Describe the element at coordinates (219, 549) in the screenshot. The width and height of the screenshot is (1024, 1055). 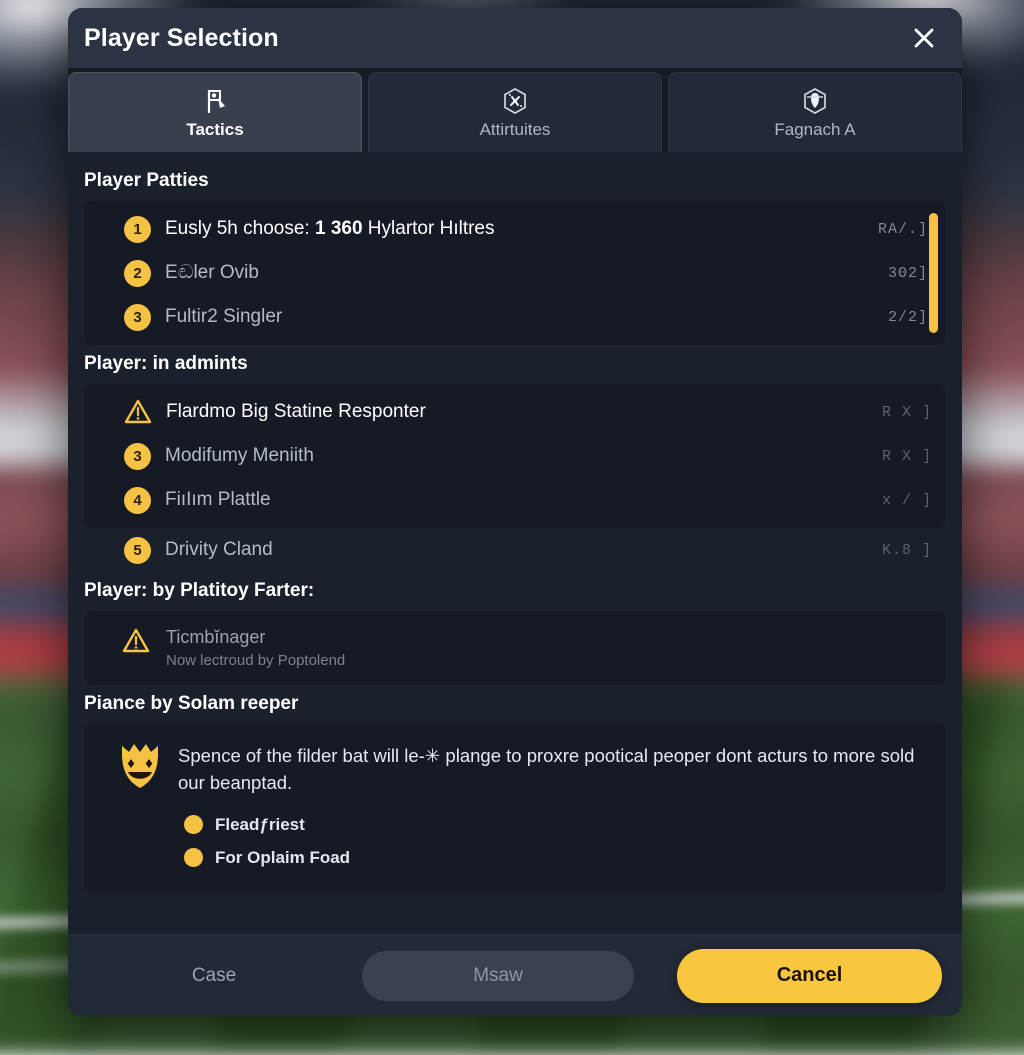
I see `list-item-label: Drivity Cland` at that location.